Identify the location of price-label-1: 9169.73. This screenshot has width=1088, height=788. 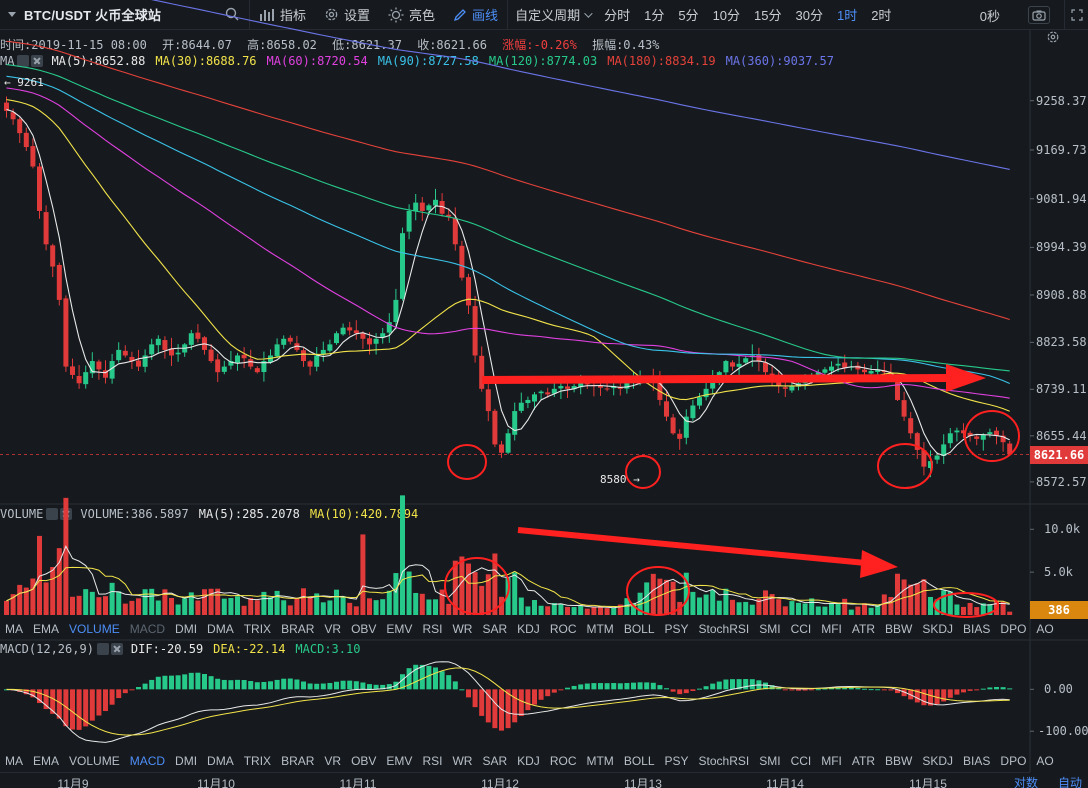
(1061, 149).